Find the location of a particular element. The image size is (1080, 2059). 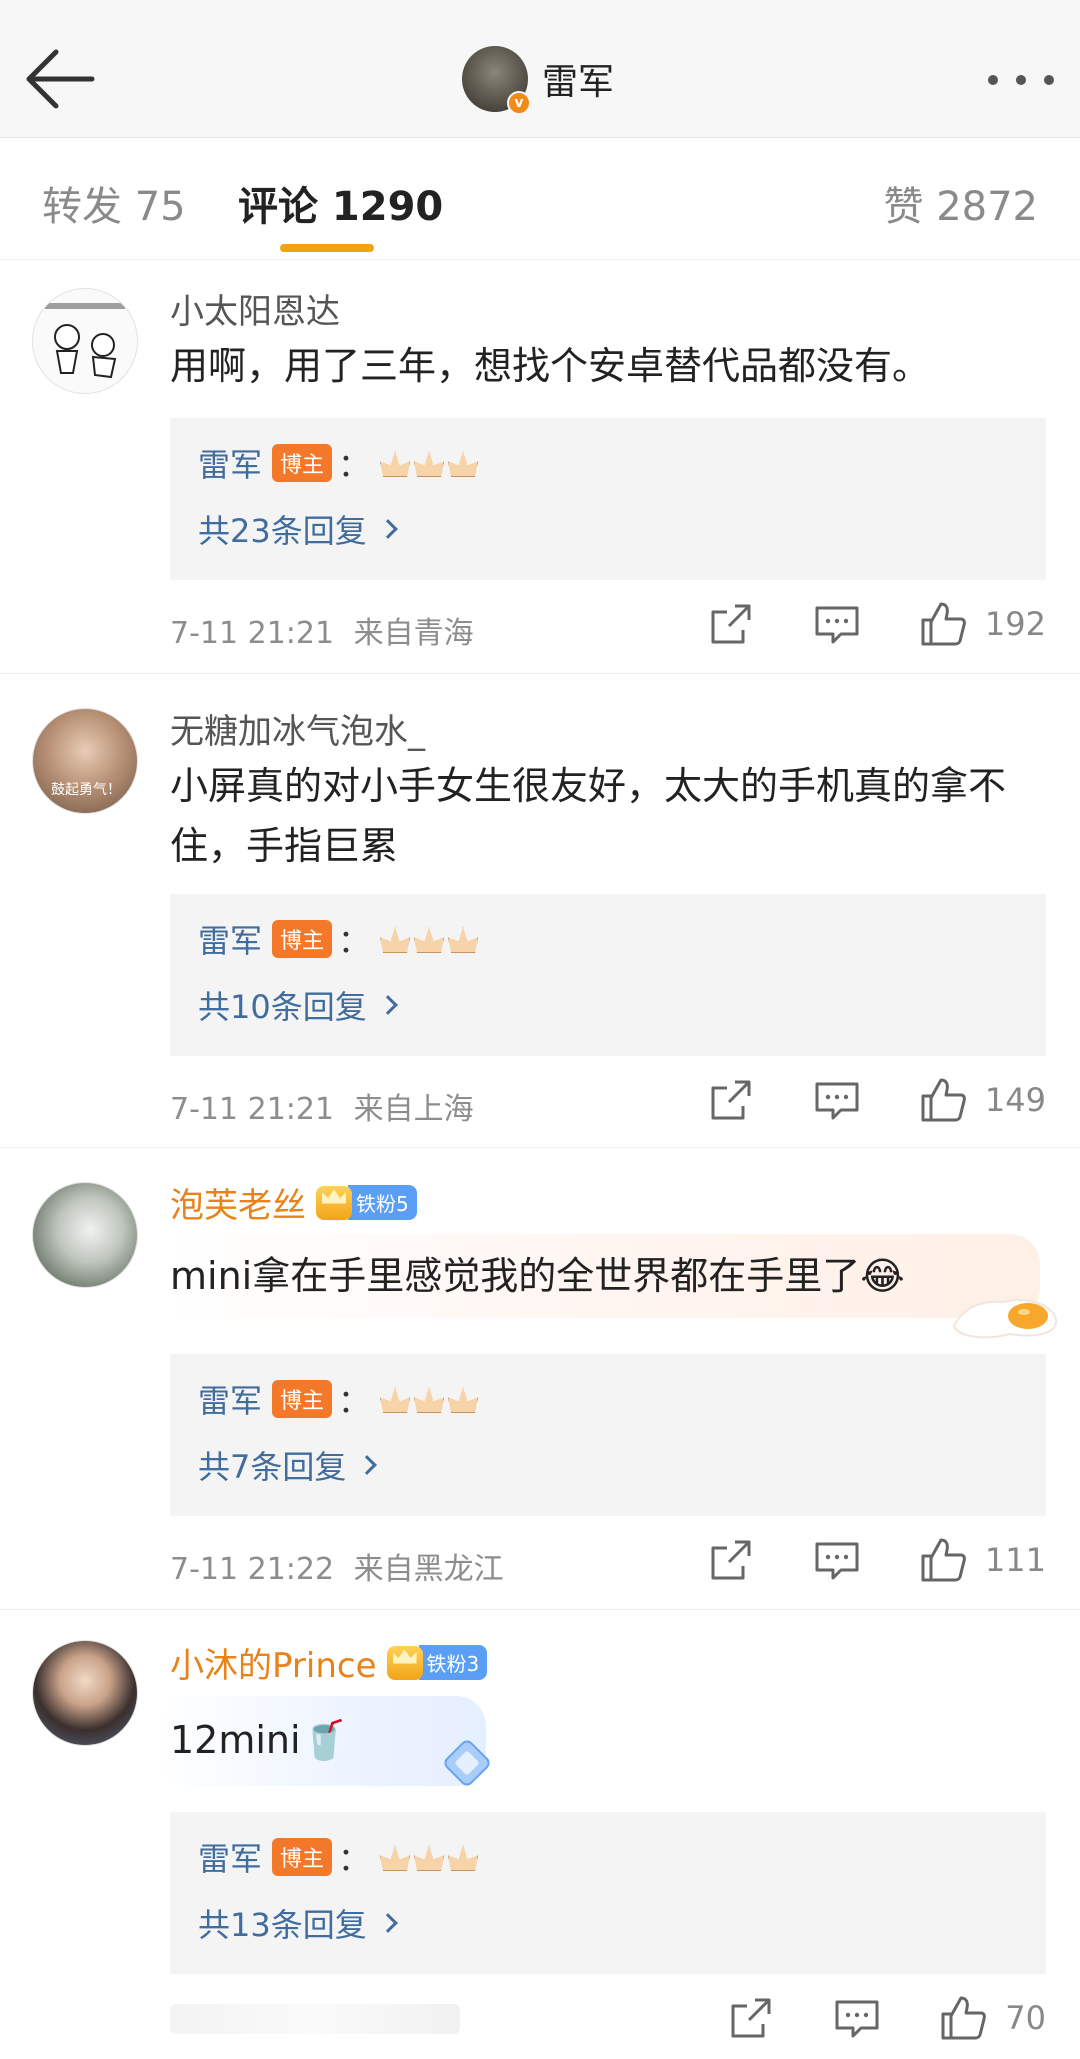

comment-actions: 149 is located at coordinates (875, 1100).